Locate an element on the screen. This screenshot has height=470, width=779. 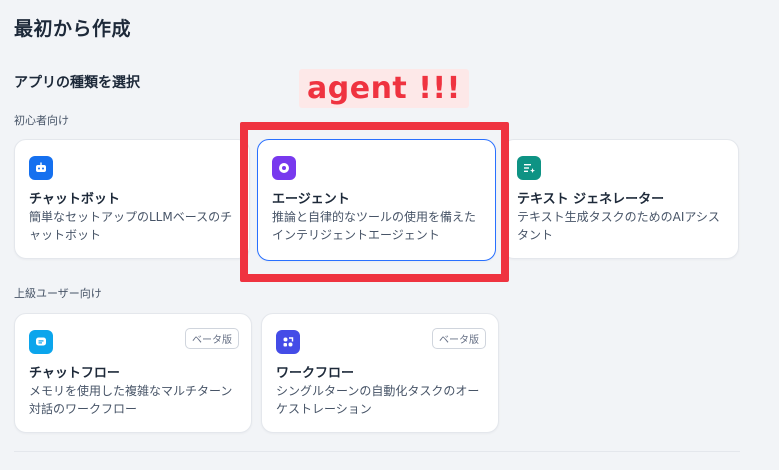
text-generator-icon is located at coordinates (529, 168).